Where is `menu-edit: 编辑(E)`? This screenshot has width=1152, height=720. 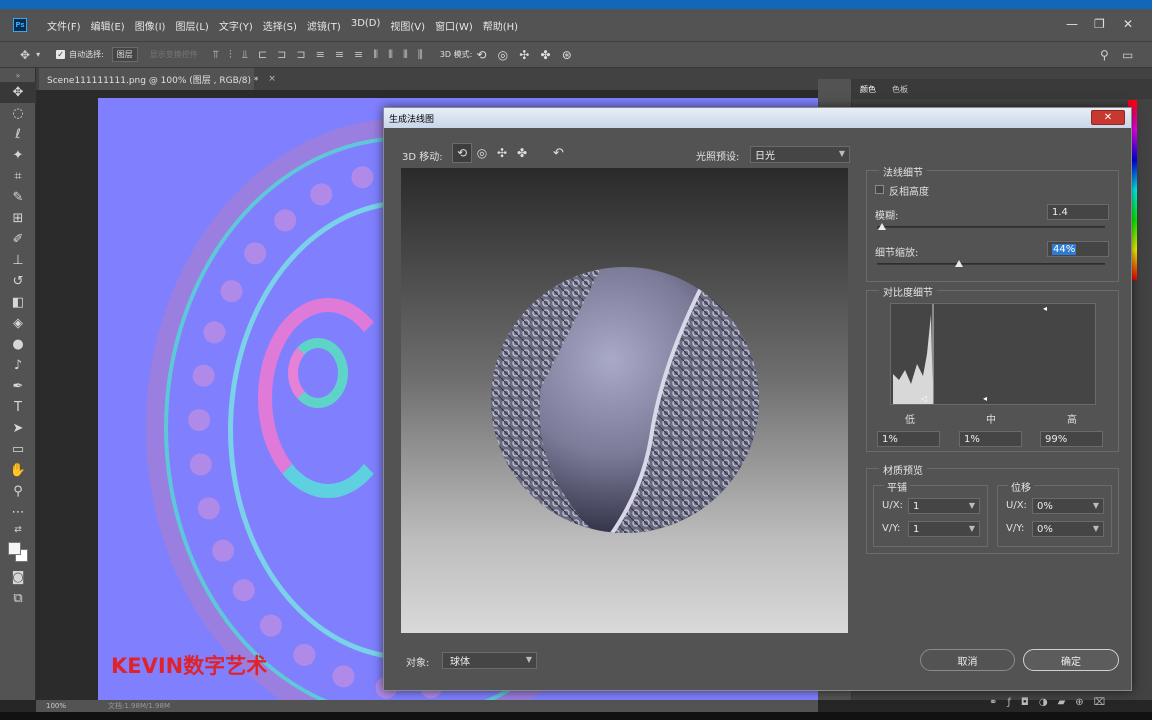
menu-edit: 编辑(E) is located at coordinates (108, 25).